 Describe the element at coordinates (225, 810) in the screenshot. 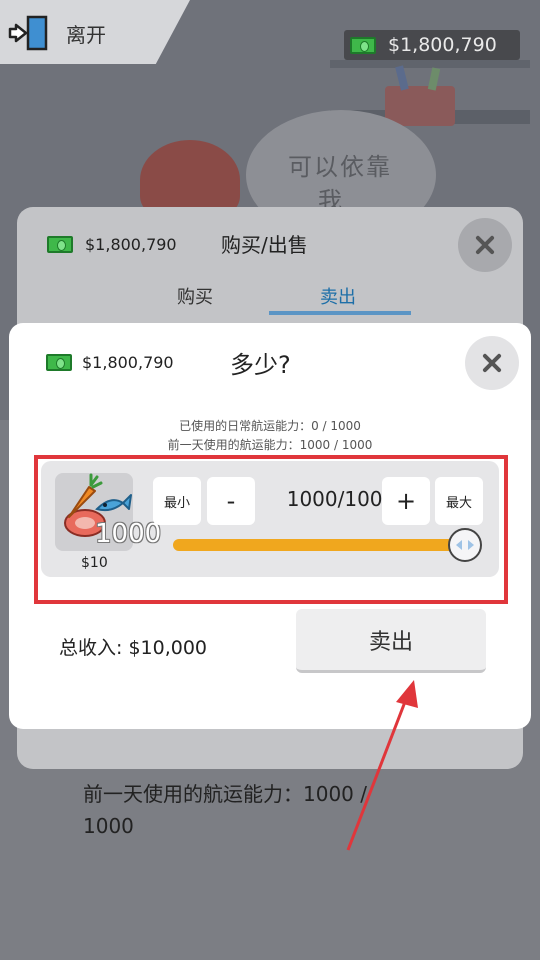

I see `capacity-used-yesterday-text: 前一天使用的航运能力：1000 / 1000` at that location.